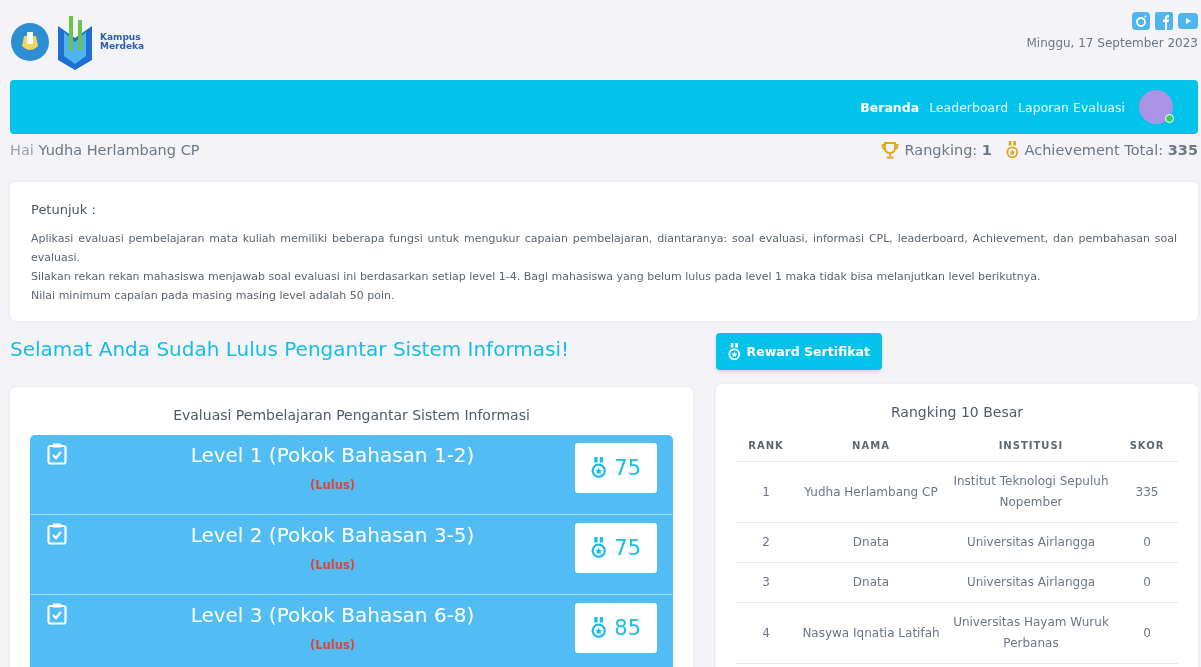  What do you see at coordinates (105, 150) in the screenshot?
I see `greeting-text: Hai Yudha Herlambang CP` at bounding box center [105, 150].